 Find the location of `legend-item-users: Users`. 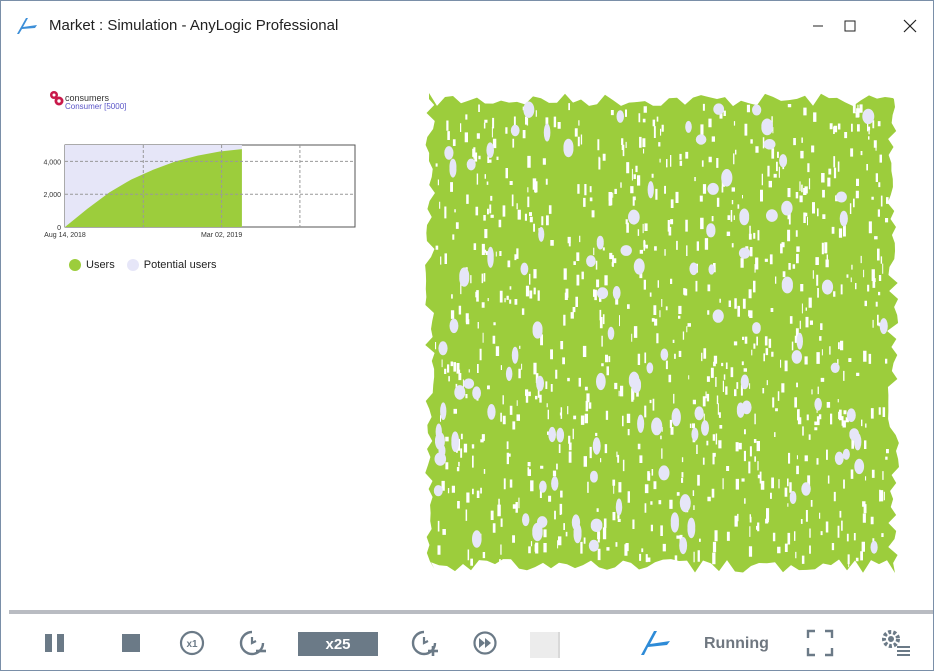

legend-item-users: Users is located at coordinates (92, 265).